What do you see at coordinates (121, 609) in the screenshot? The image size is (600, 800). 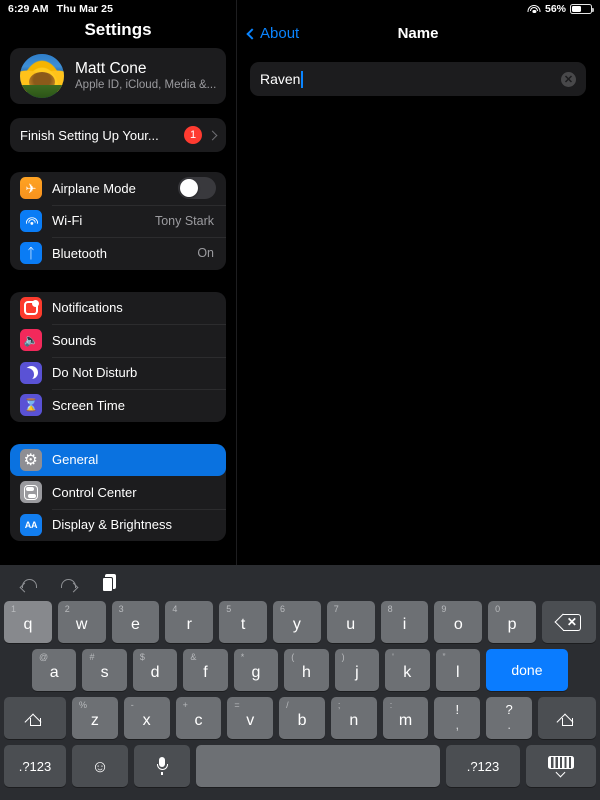 I see `key-alt-label: 3` at bounding box center [121, 609].